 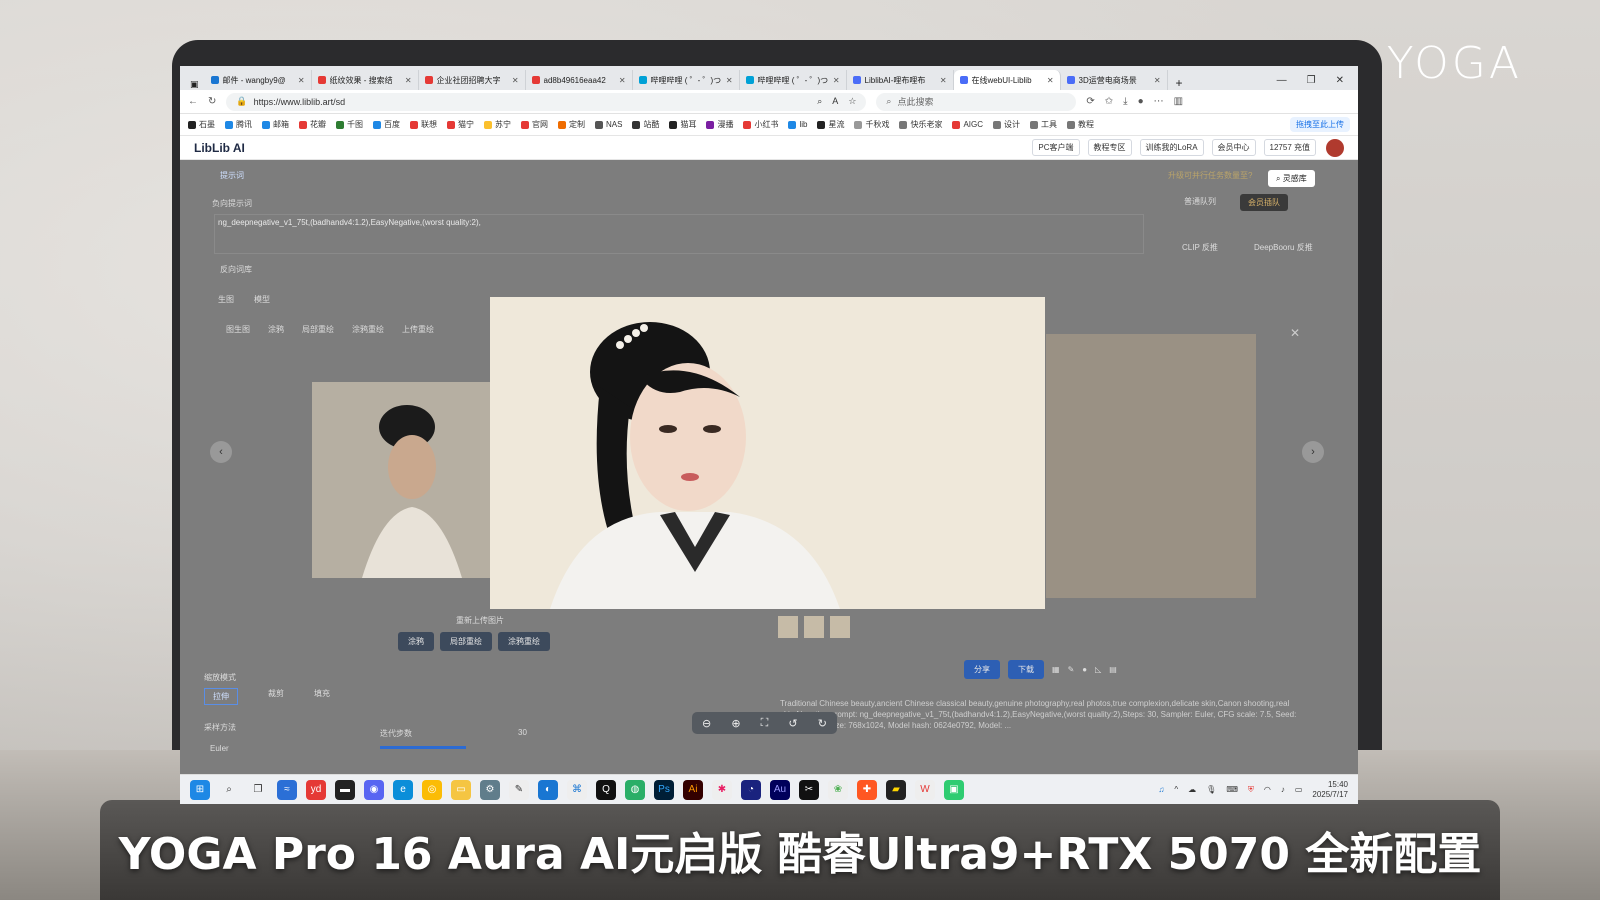 I want to click on bookmark-item: 官网, so click(x=534, y=124).